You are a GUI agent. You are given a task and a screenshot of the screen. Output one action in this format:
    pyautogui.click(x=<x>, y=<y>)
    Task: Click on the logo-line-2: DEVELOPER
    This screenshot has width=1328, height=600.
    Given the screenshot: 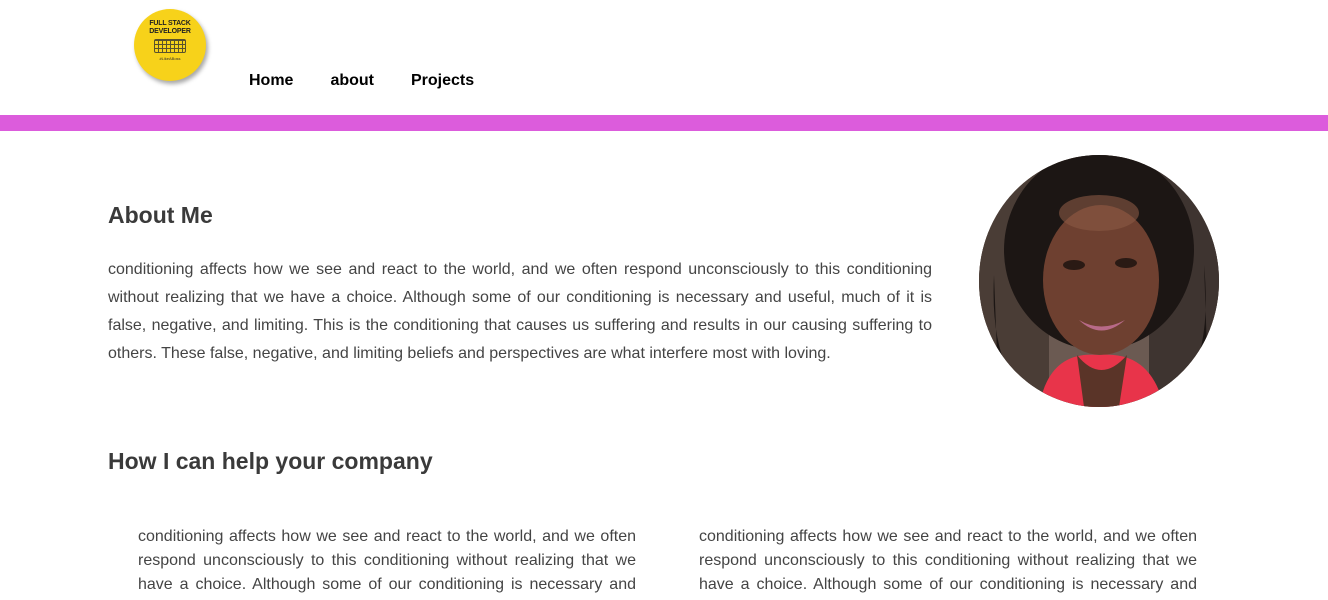 What is the action you would take?
    pyautogui.click(x=170, y=31)
    